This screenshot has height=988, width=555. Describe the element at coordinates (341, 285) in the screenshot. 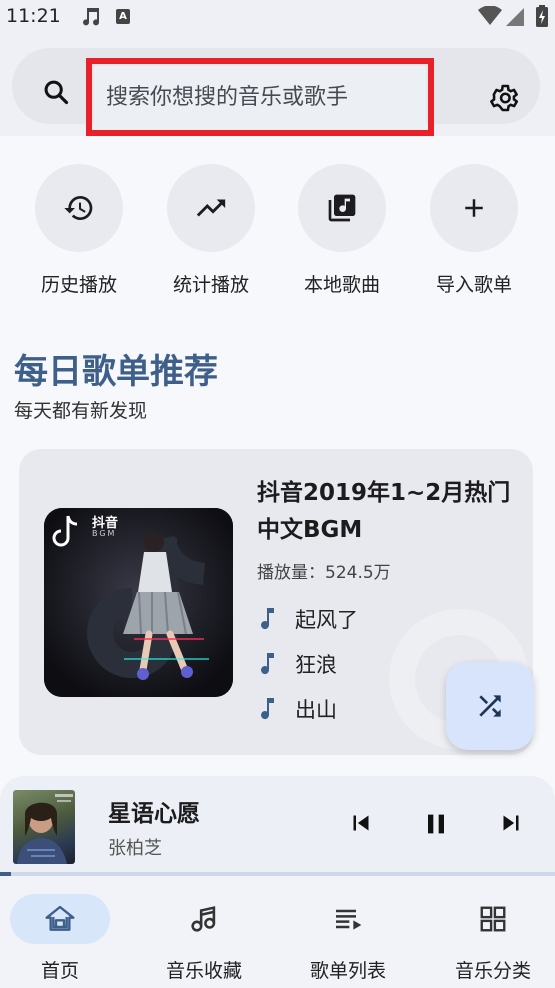

I see `quick-action-label: 本地歌曲` at that location.